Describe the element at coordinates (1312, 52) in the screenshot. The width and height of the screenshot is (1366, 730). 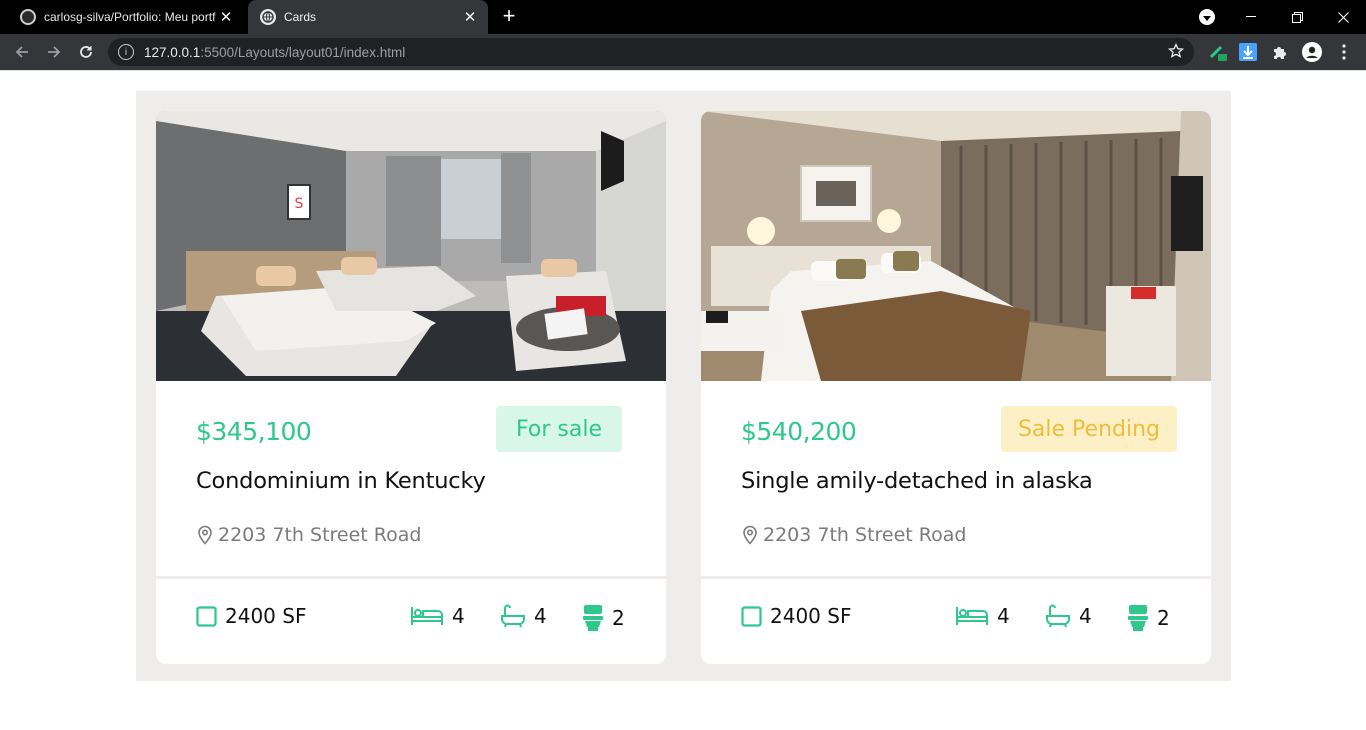
I see `profile-avatar-icon` at that location.